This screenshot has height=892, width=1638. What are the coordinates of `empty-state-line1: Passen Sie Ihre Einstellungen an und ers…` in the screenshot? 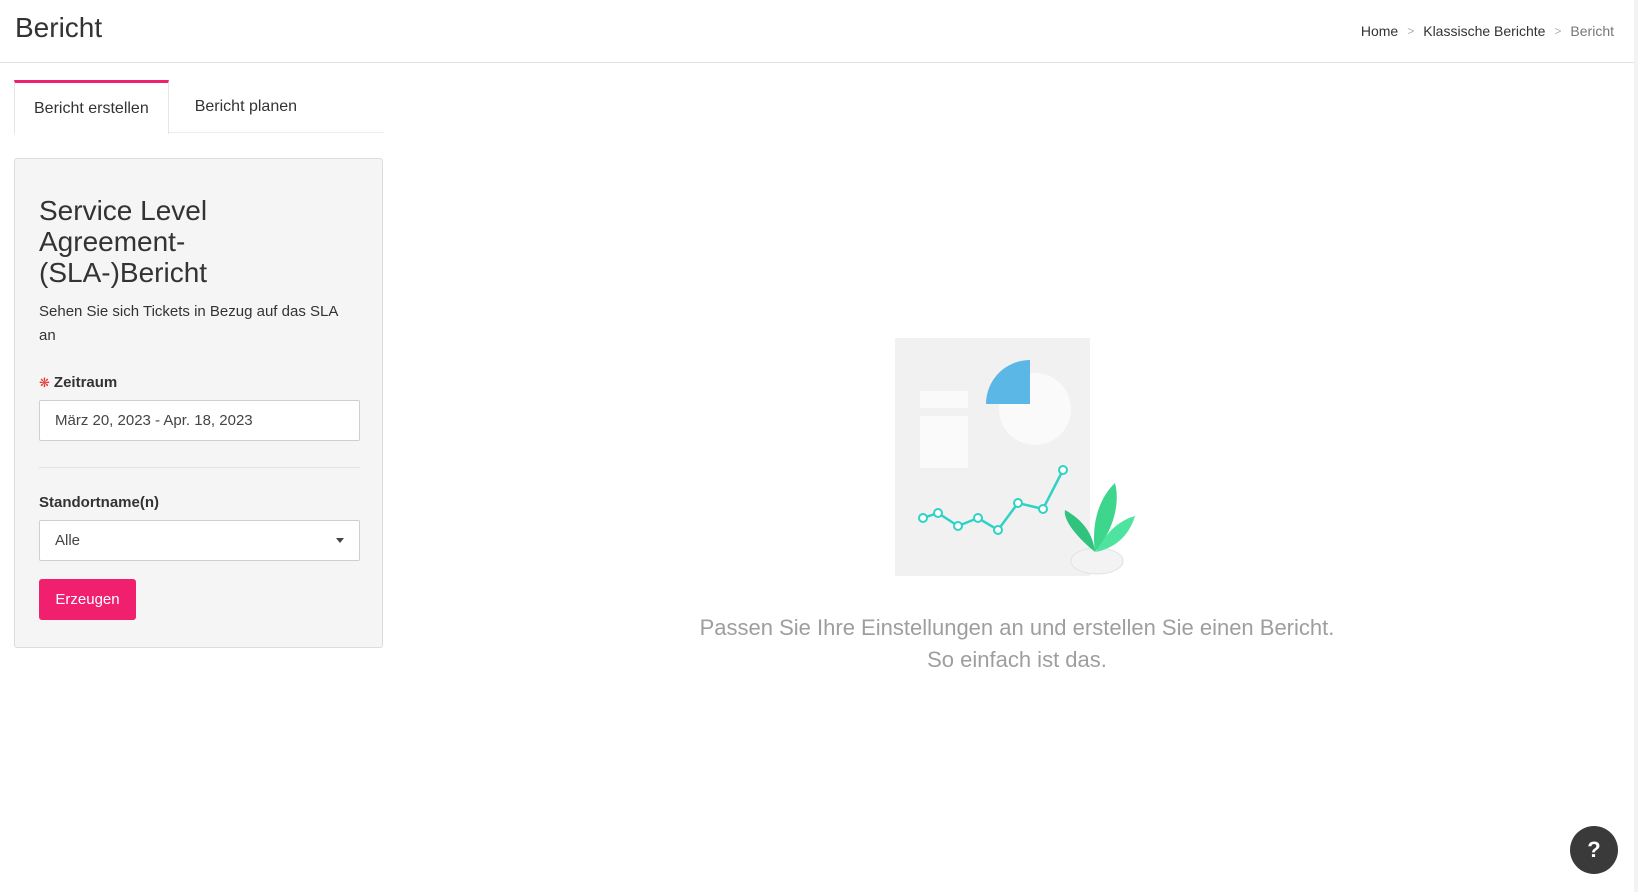 It's located at (1017, 627).